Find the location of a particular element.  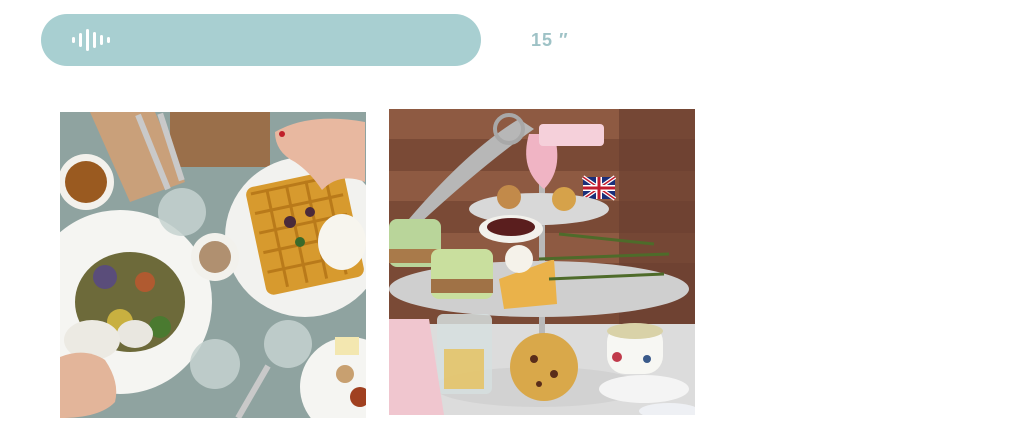

voice-message-bar is located at coordinates (261, 40).